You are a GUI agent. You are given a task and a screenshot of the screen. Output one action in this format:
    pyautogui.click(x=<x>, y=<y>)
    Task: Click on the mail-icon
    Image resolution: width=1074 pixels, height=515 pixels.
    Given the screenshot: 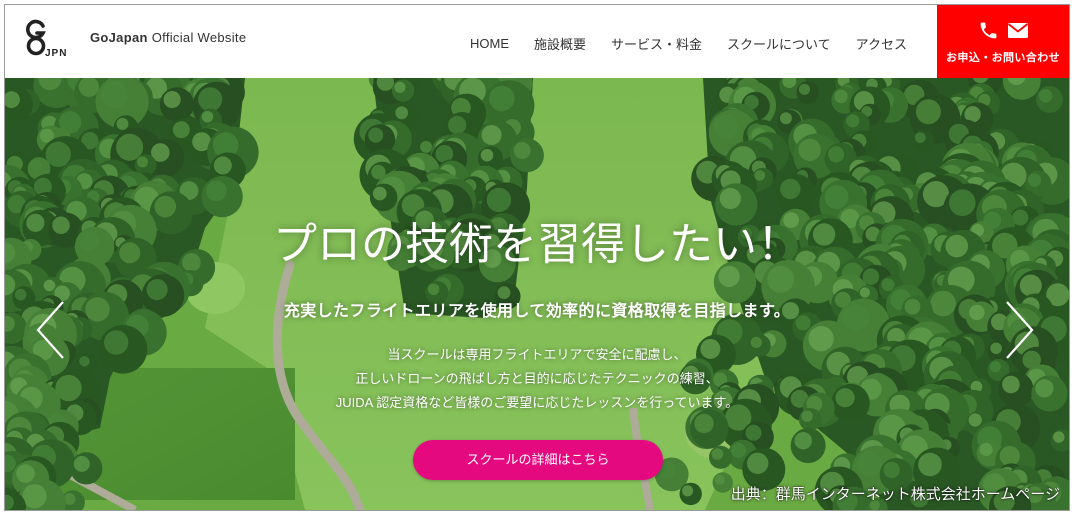 What is the action you would take?
    pyautogui.click(x=1018, y=30)
    